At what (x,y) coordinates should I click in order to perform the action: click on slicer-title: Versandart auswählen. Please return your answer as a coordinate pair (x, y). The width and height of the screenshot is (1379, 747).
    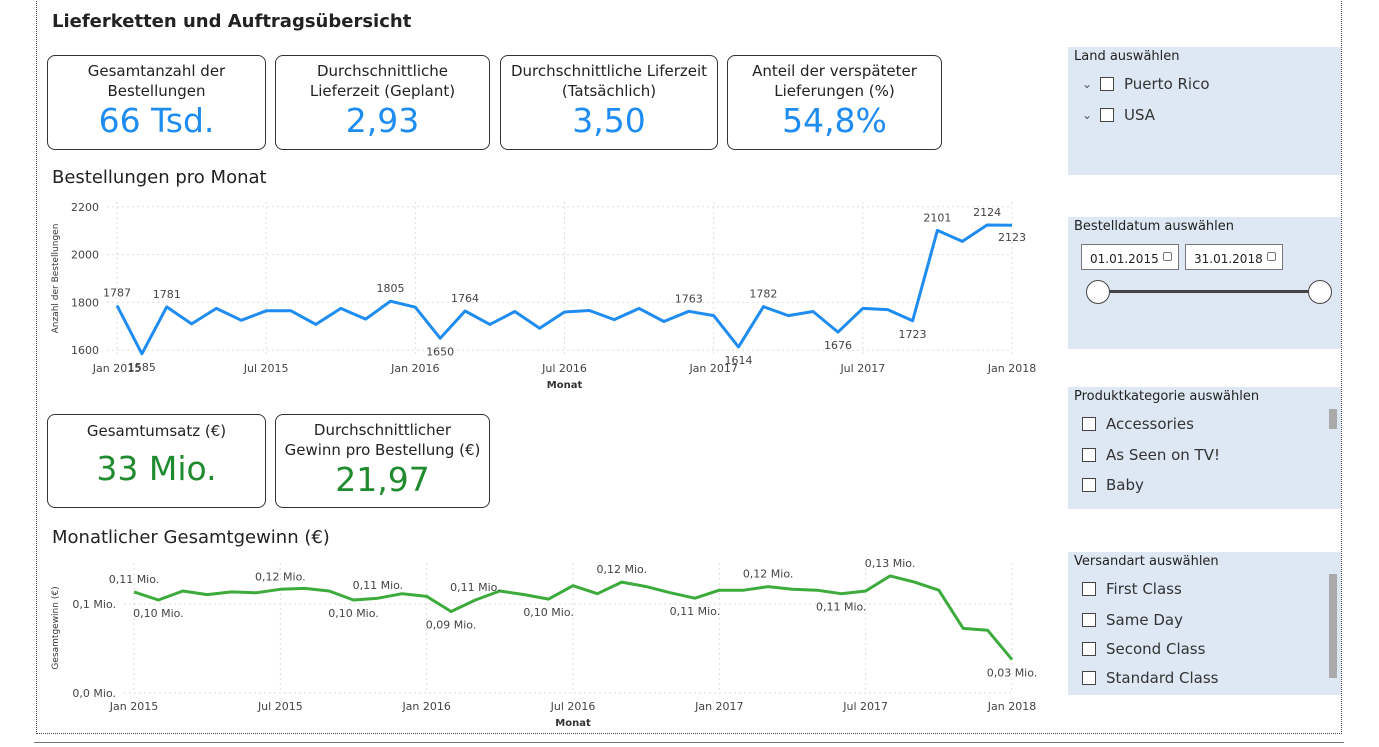
    Looking at the image, I should click on (1146, 561).